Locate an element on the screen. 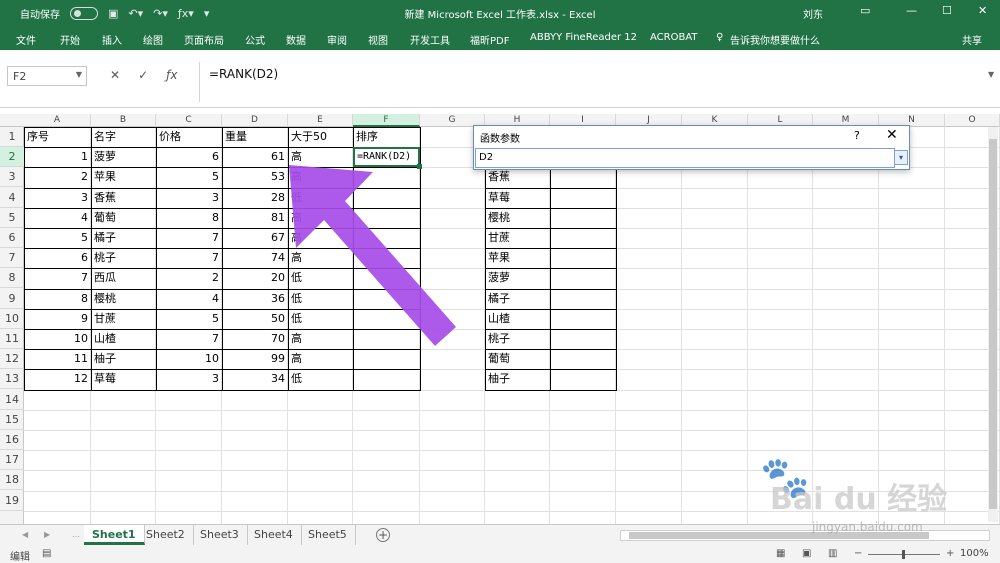 This screenshot has width=1000, height=563. row-header-2: 2 is located at coordinates (12, 157).